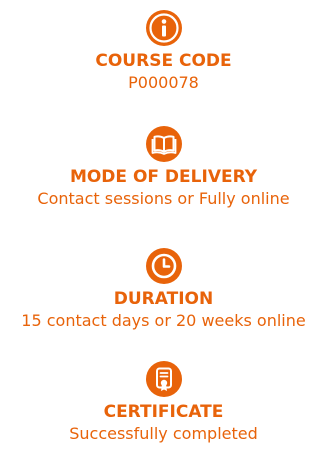 This screenshot has height=461, width=327. I want to click on certificate-value: Successfully completed, so click(163, 433).